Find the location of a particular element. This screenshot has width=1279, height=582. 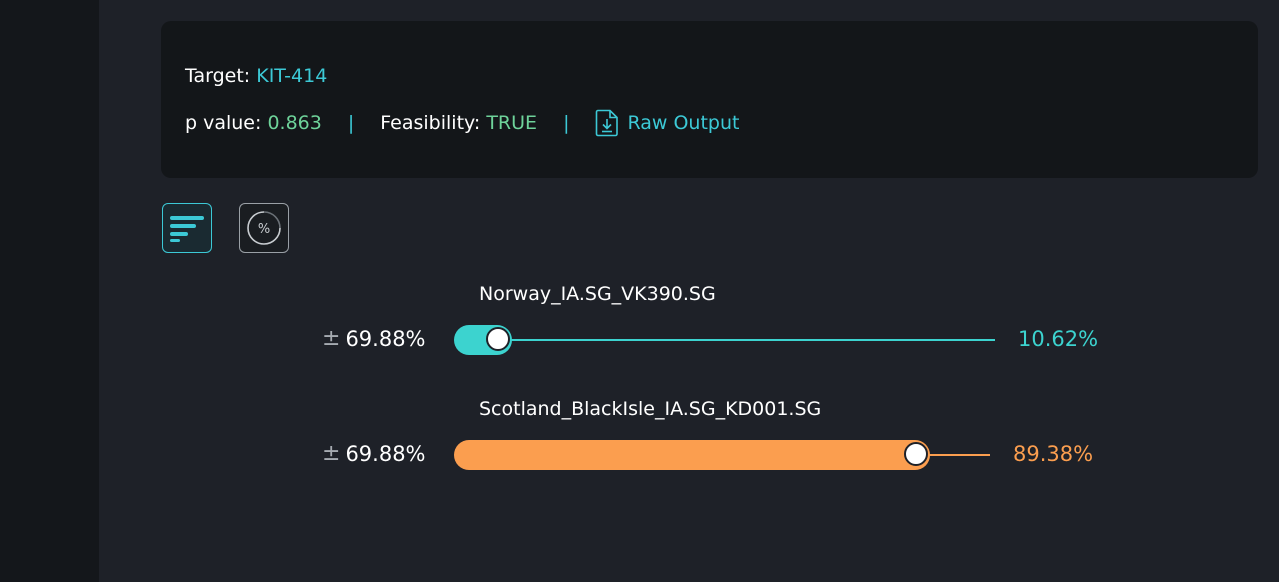

raw-output-label: Raw Output is located at coordinates (683, 123).